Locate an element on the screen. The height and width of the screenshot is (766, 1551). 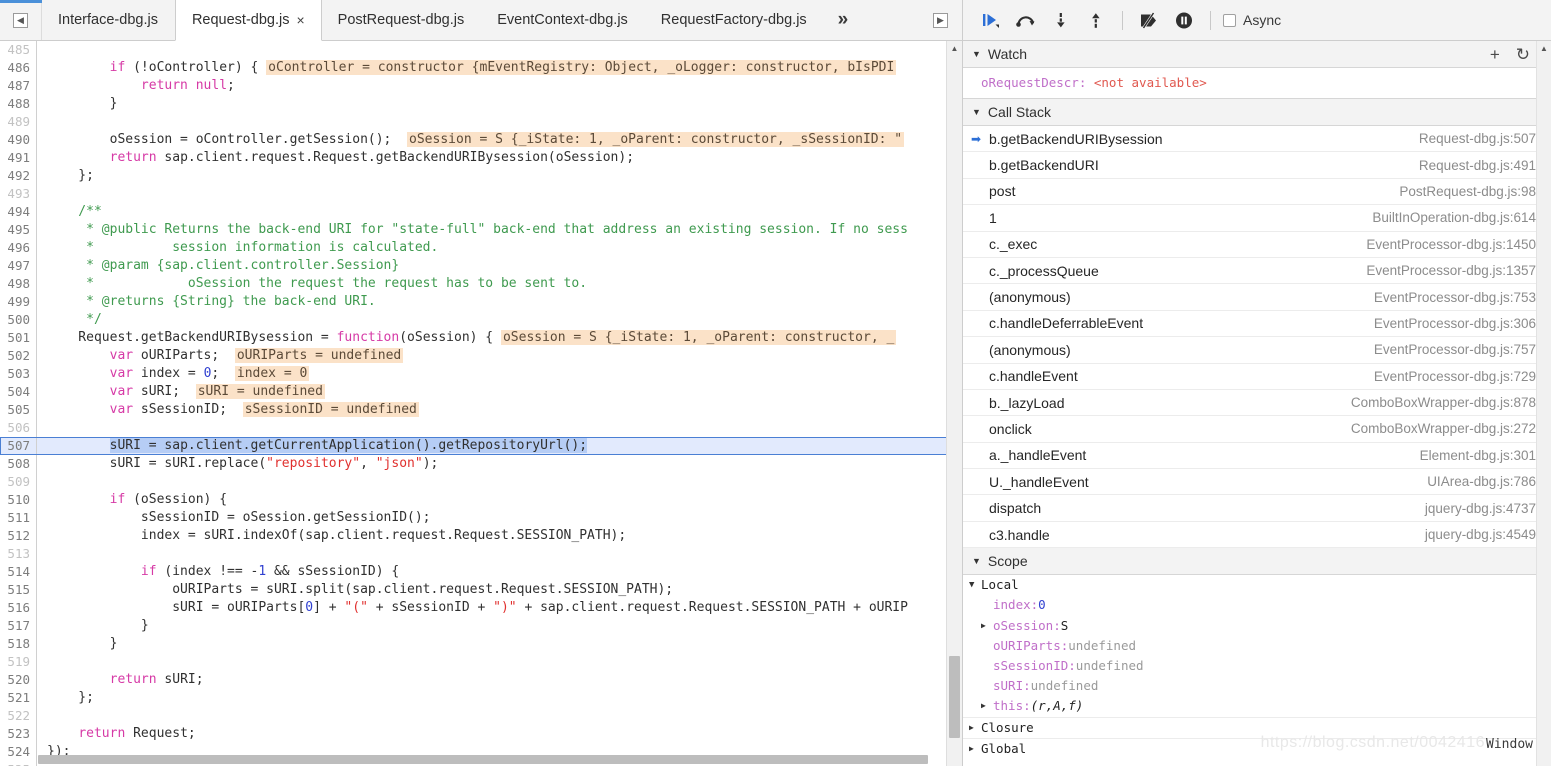
code-text: */ is located at coordinates (499, 320).